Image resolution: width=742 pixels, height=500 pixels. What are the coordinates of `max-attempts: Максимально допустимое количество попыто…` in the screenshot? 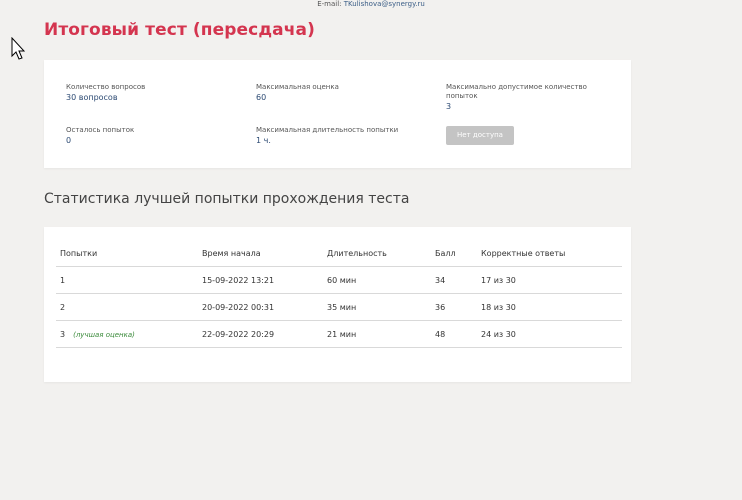 It's located at (521, 97).